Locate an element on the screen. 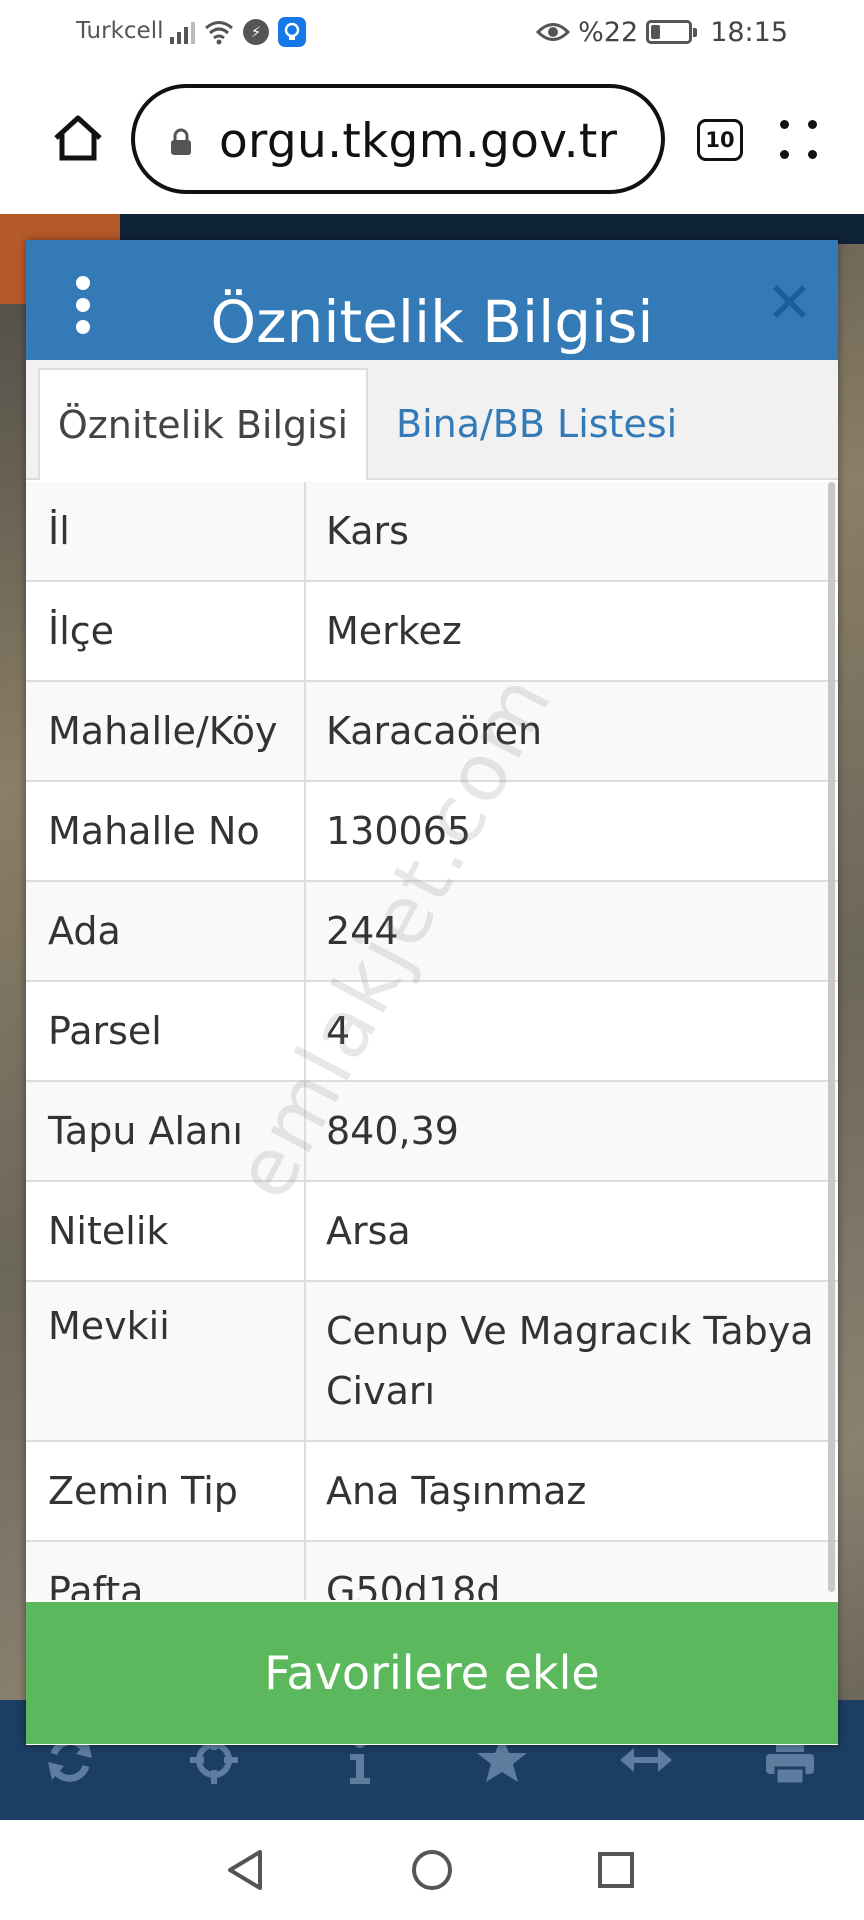 This screenshot has height=1920, width=864. wifi-icon is located at coordinates (219, 33).